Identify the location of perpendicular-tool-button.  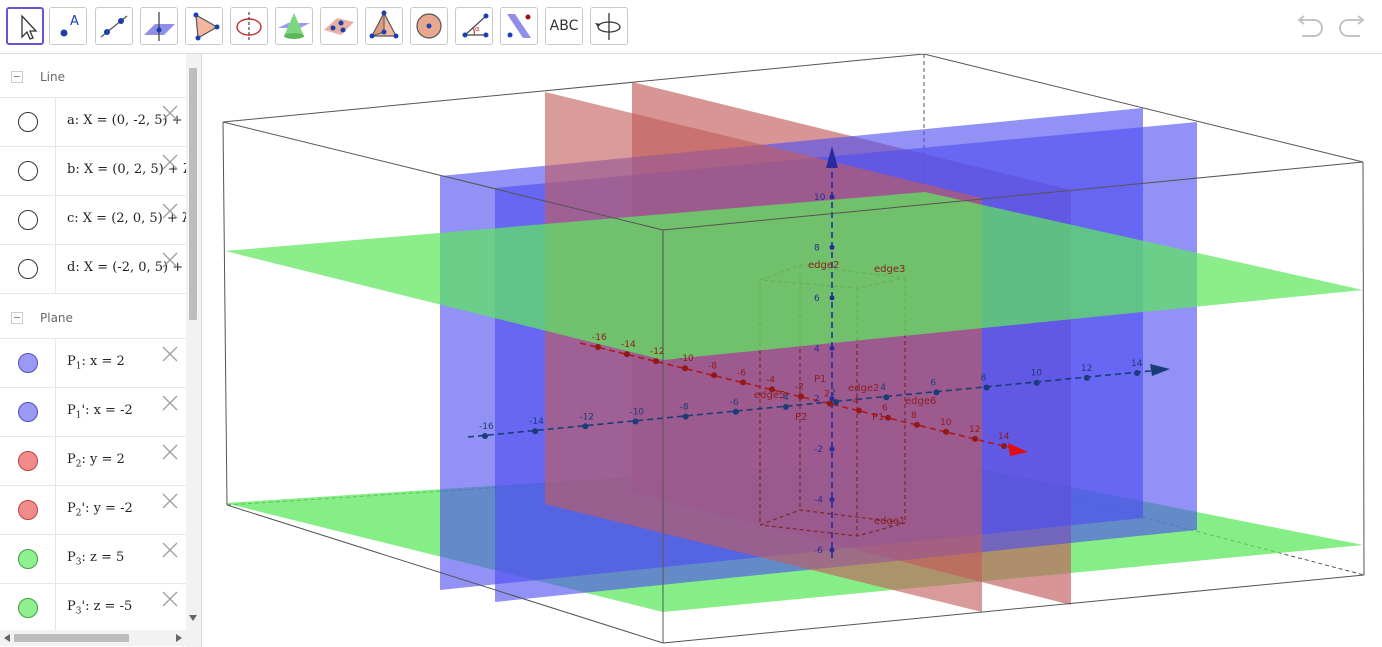
(159, 26).